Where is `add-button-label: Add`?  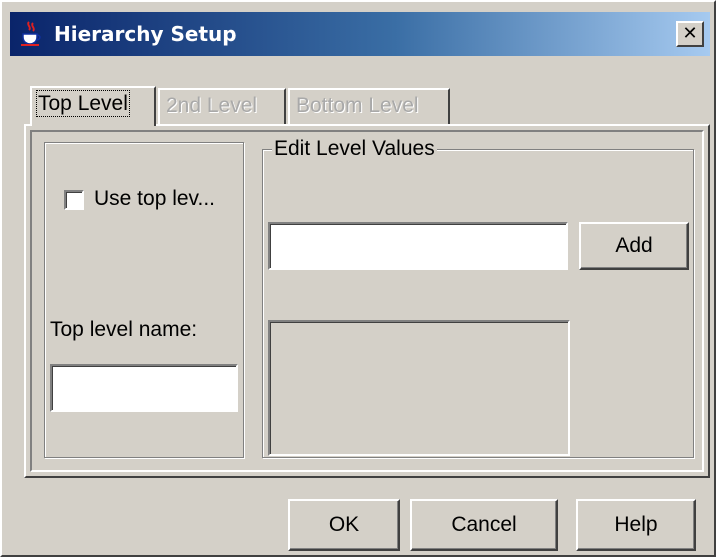
add-button-label: Add is located at coordinates (634, 245).